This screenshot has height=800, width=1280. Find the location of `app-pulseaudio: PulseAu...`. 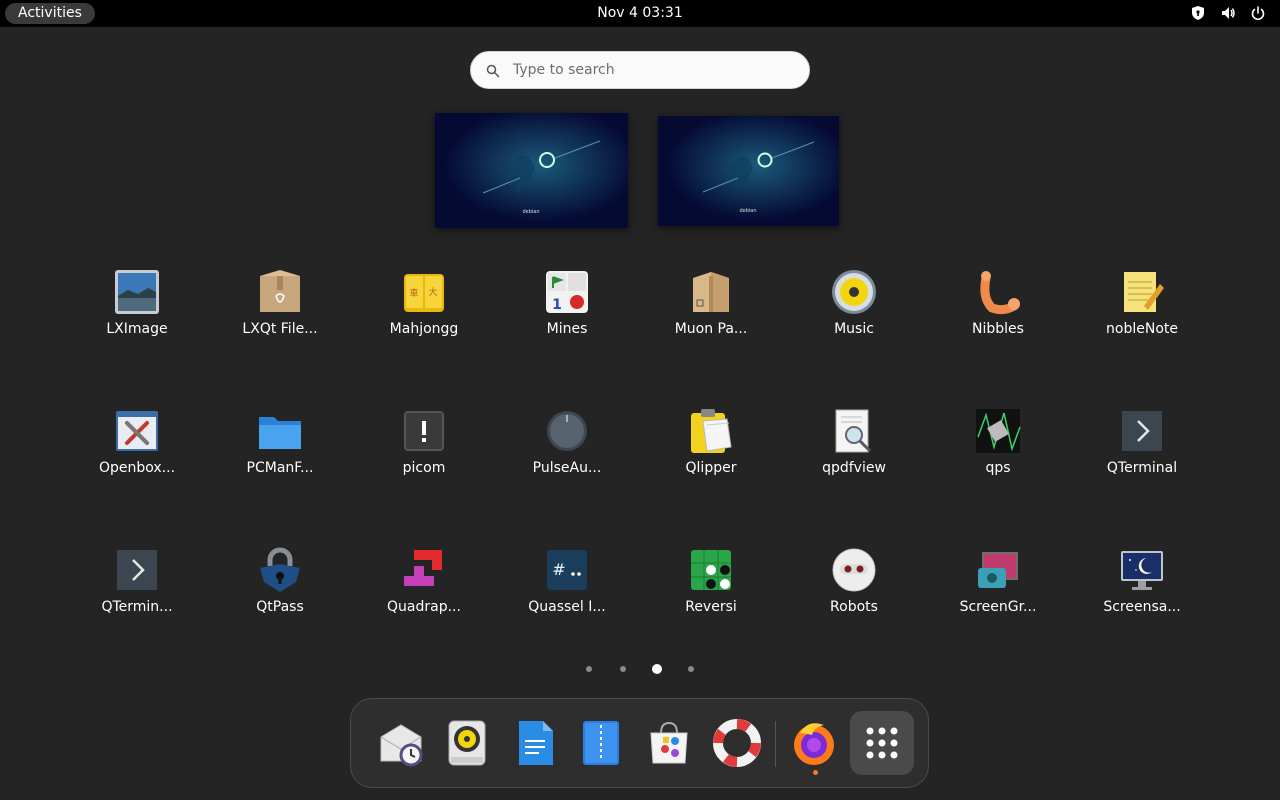

app-pulseaudio: PulseAu... is located at coordinates (567, 455).